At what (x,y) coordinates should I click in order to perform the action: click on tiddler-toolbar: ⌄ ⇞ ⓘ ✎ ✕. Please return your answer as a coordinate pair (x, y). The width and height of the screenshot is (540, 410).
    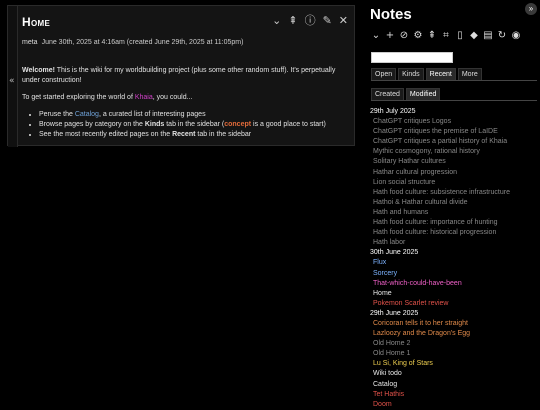
    Looking at the image, I should click on (310, 21).